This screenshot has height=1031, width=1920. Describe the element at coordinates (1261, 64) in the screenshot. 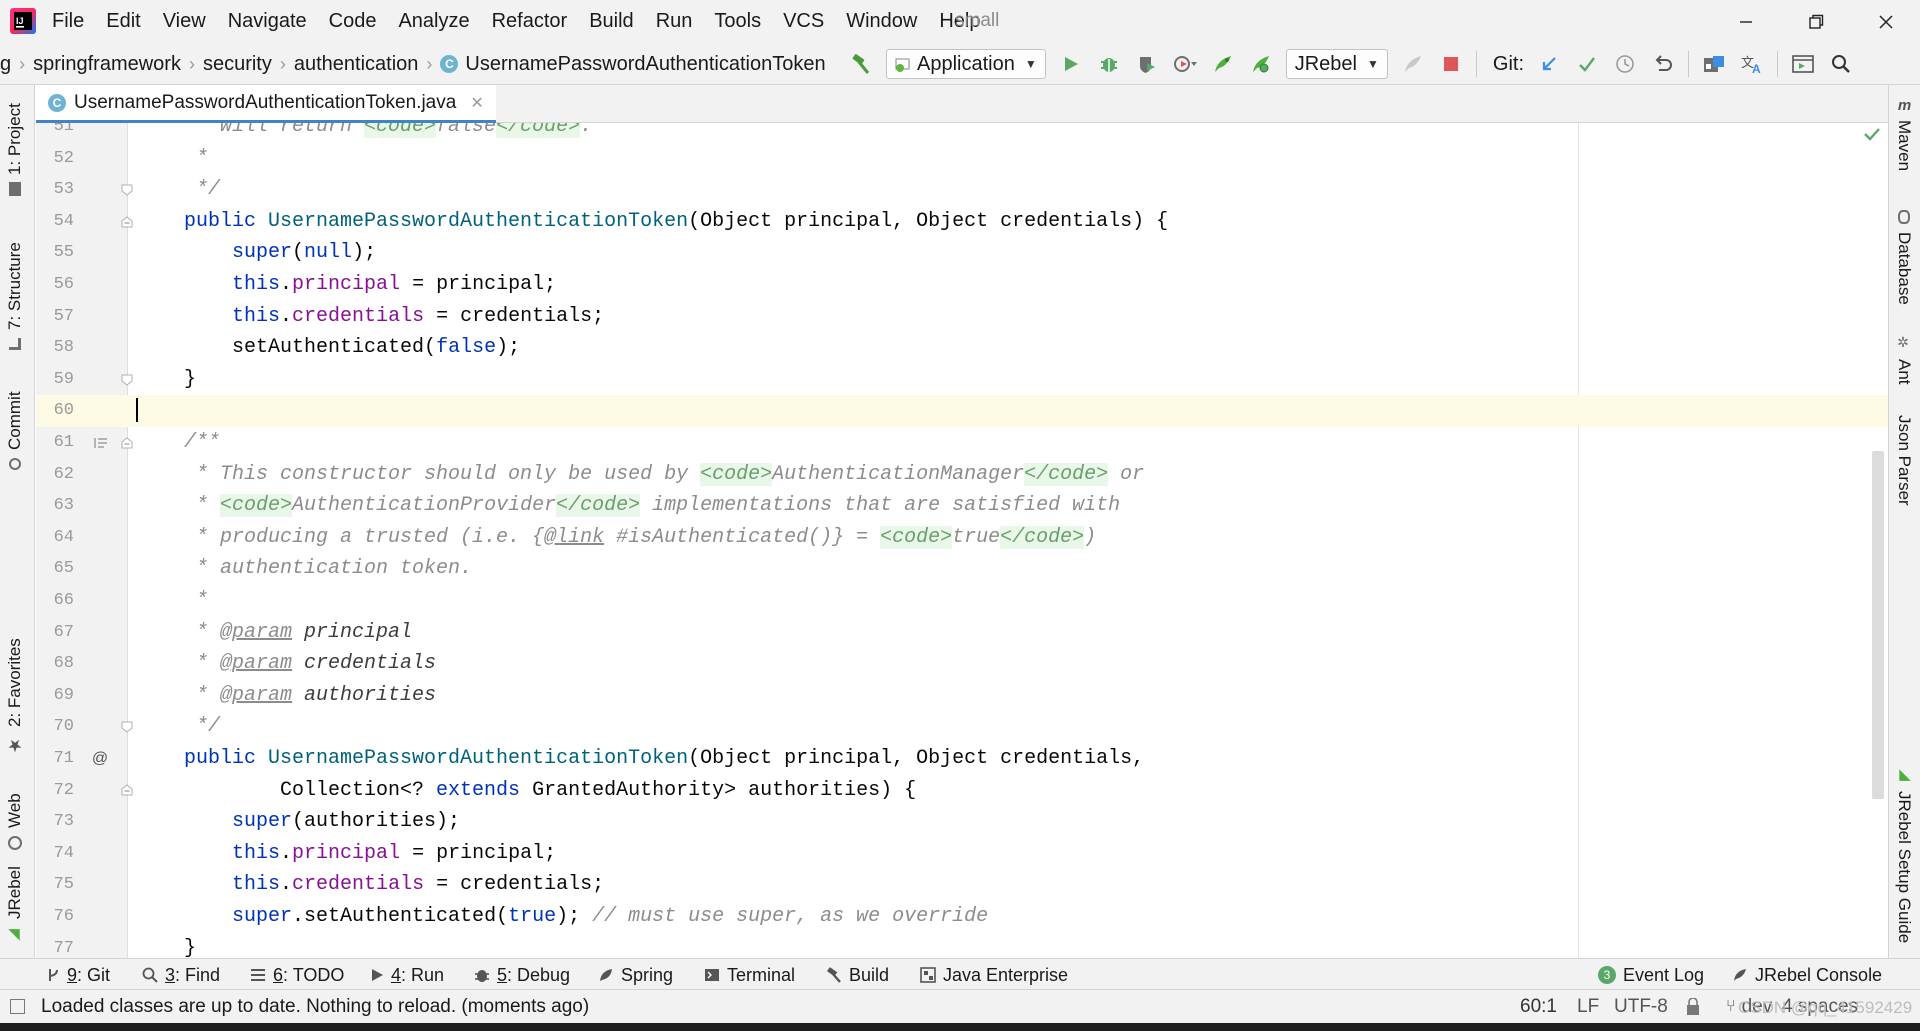

I see `jrebel-debug-icon` at that location.